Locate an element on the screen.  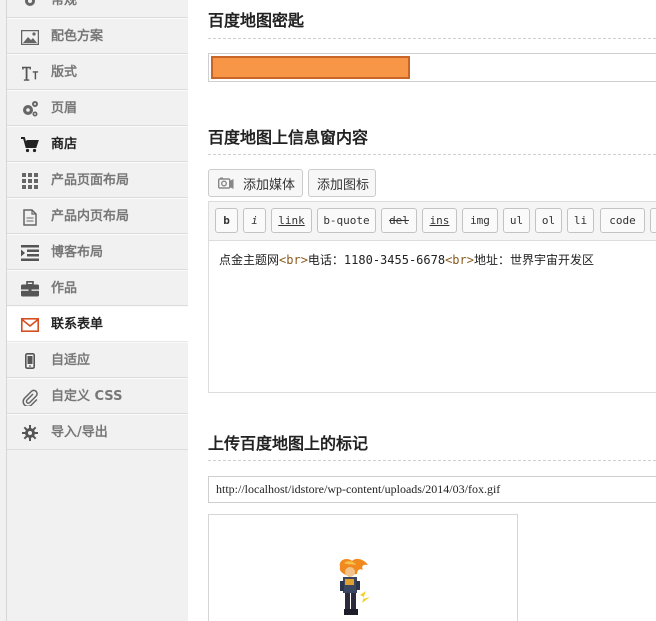
info-window-title: 百度地图上信息窗内容 is located at coordinates (288, 137).